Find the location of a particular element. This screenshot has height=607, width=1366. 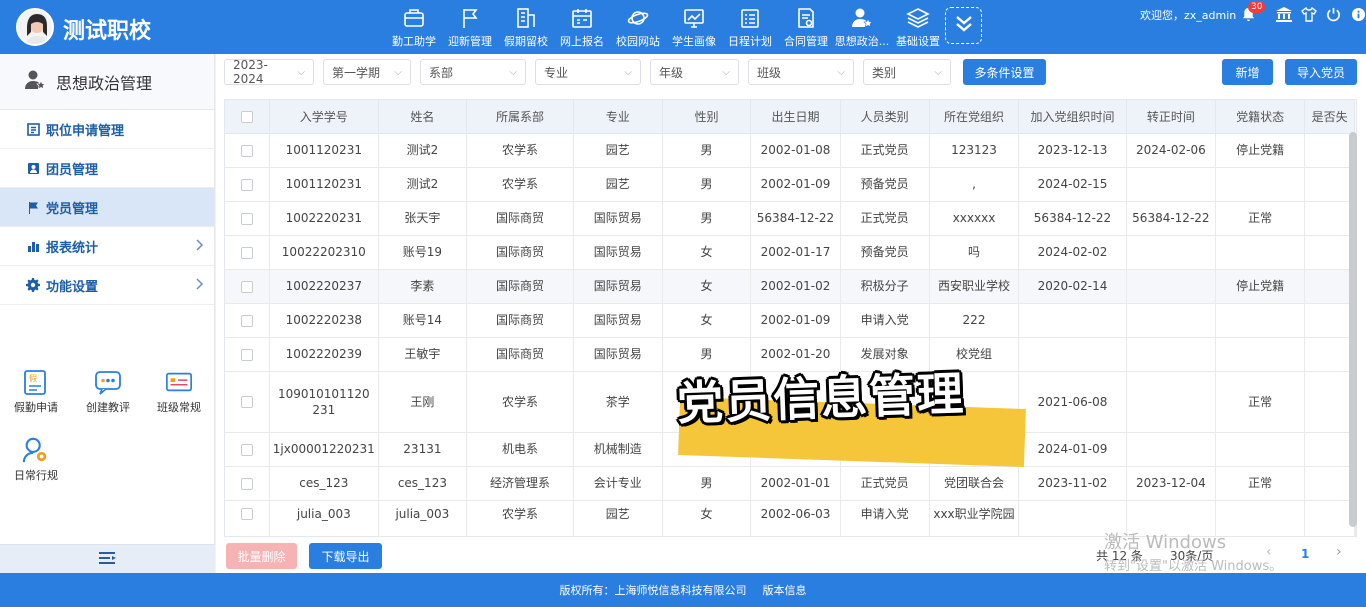

column-header: 是否失 is located at coordinates (1329, 117).